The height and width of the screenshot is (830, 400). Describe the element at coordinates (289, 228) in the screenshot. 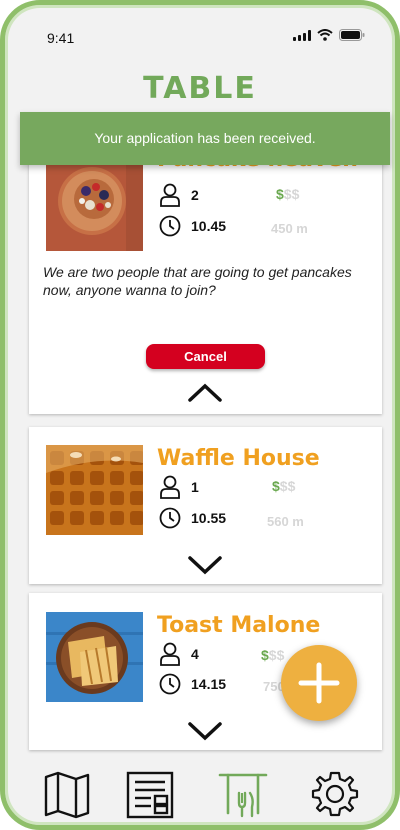

I see `distance: 450 m` at that location.